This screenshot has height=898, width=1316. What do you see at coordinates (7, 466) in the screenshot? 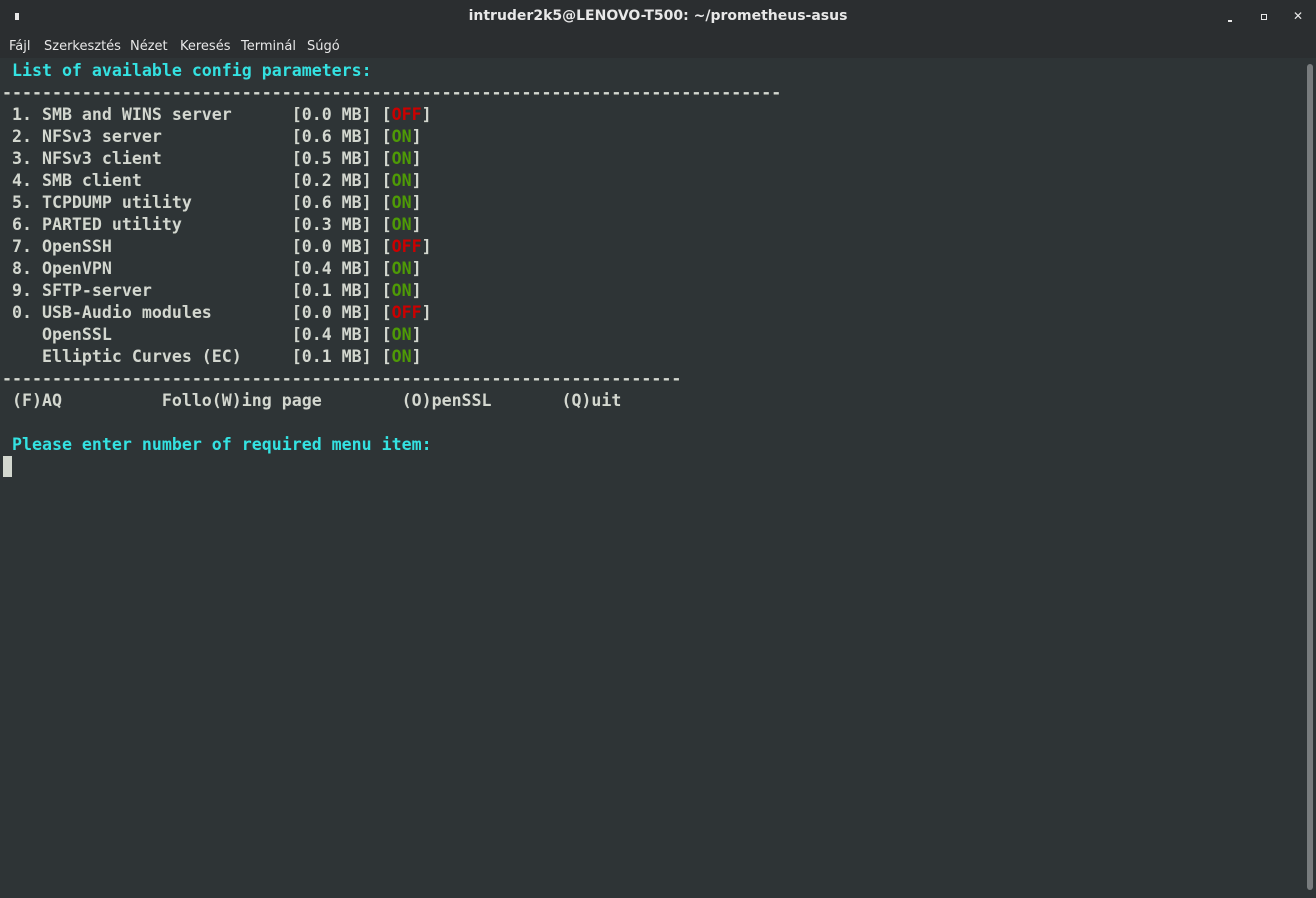
I see `terminal-cursor` at bounding box center [7, 466].